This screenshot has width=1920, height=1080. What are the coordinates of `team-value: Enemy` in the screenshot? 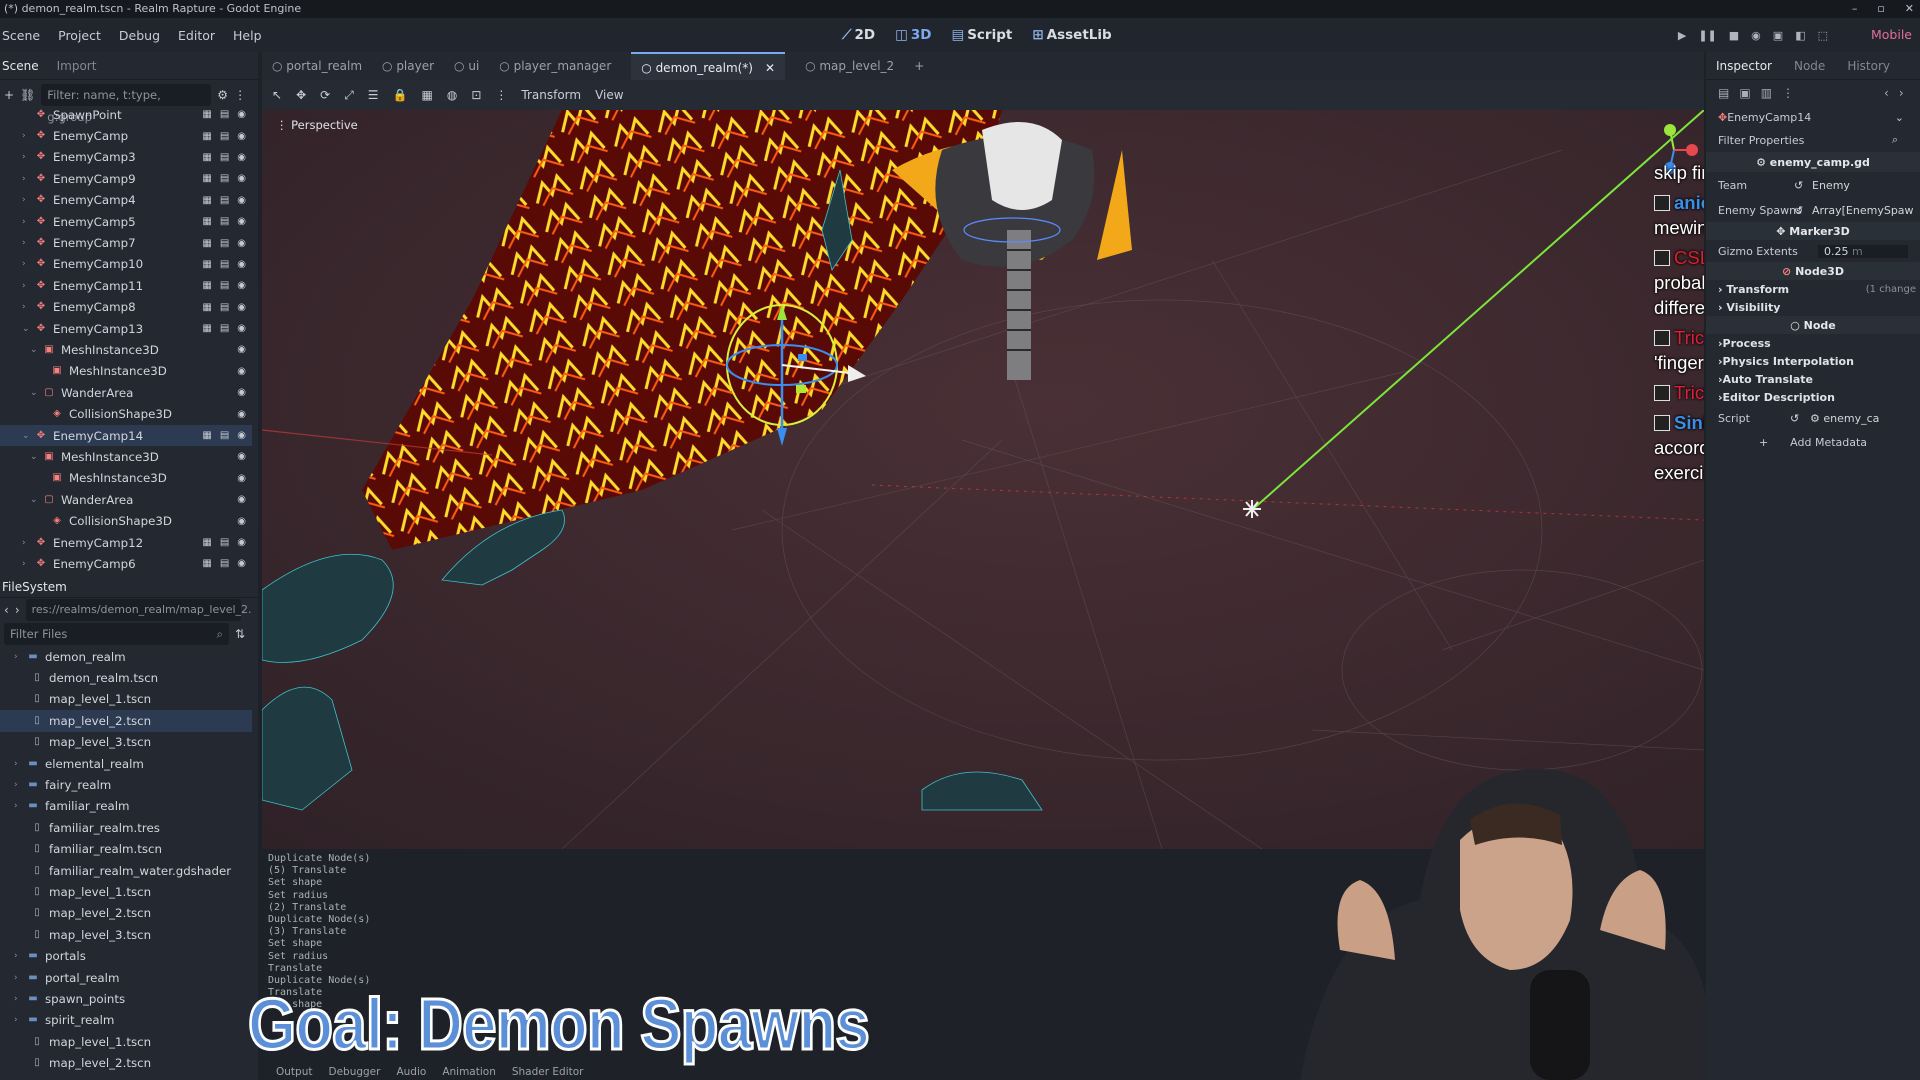 It's located at (1831, 185).